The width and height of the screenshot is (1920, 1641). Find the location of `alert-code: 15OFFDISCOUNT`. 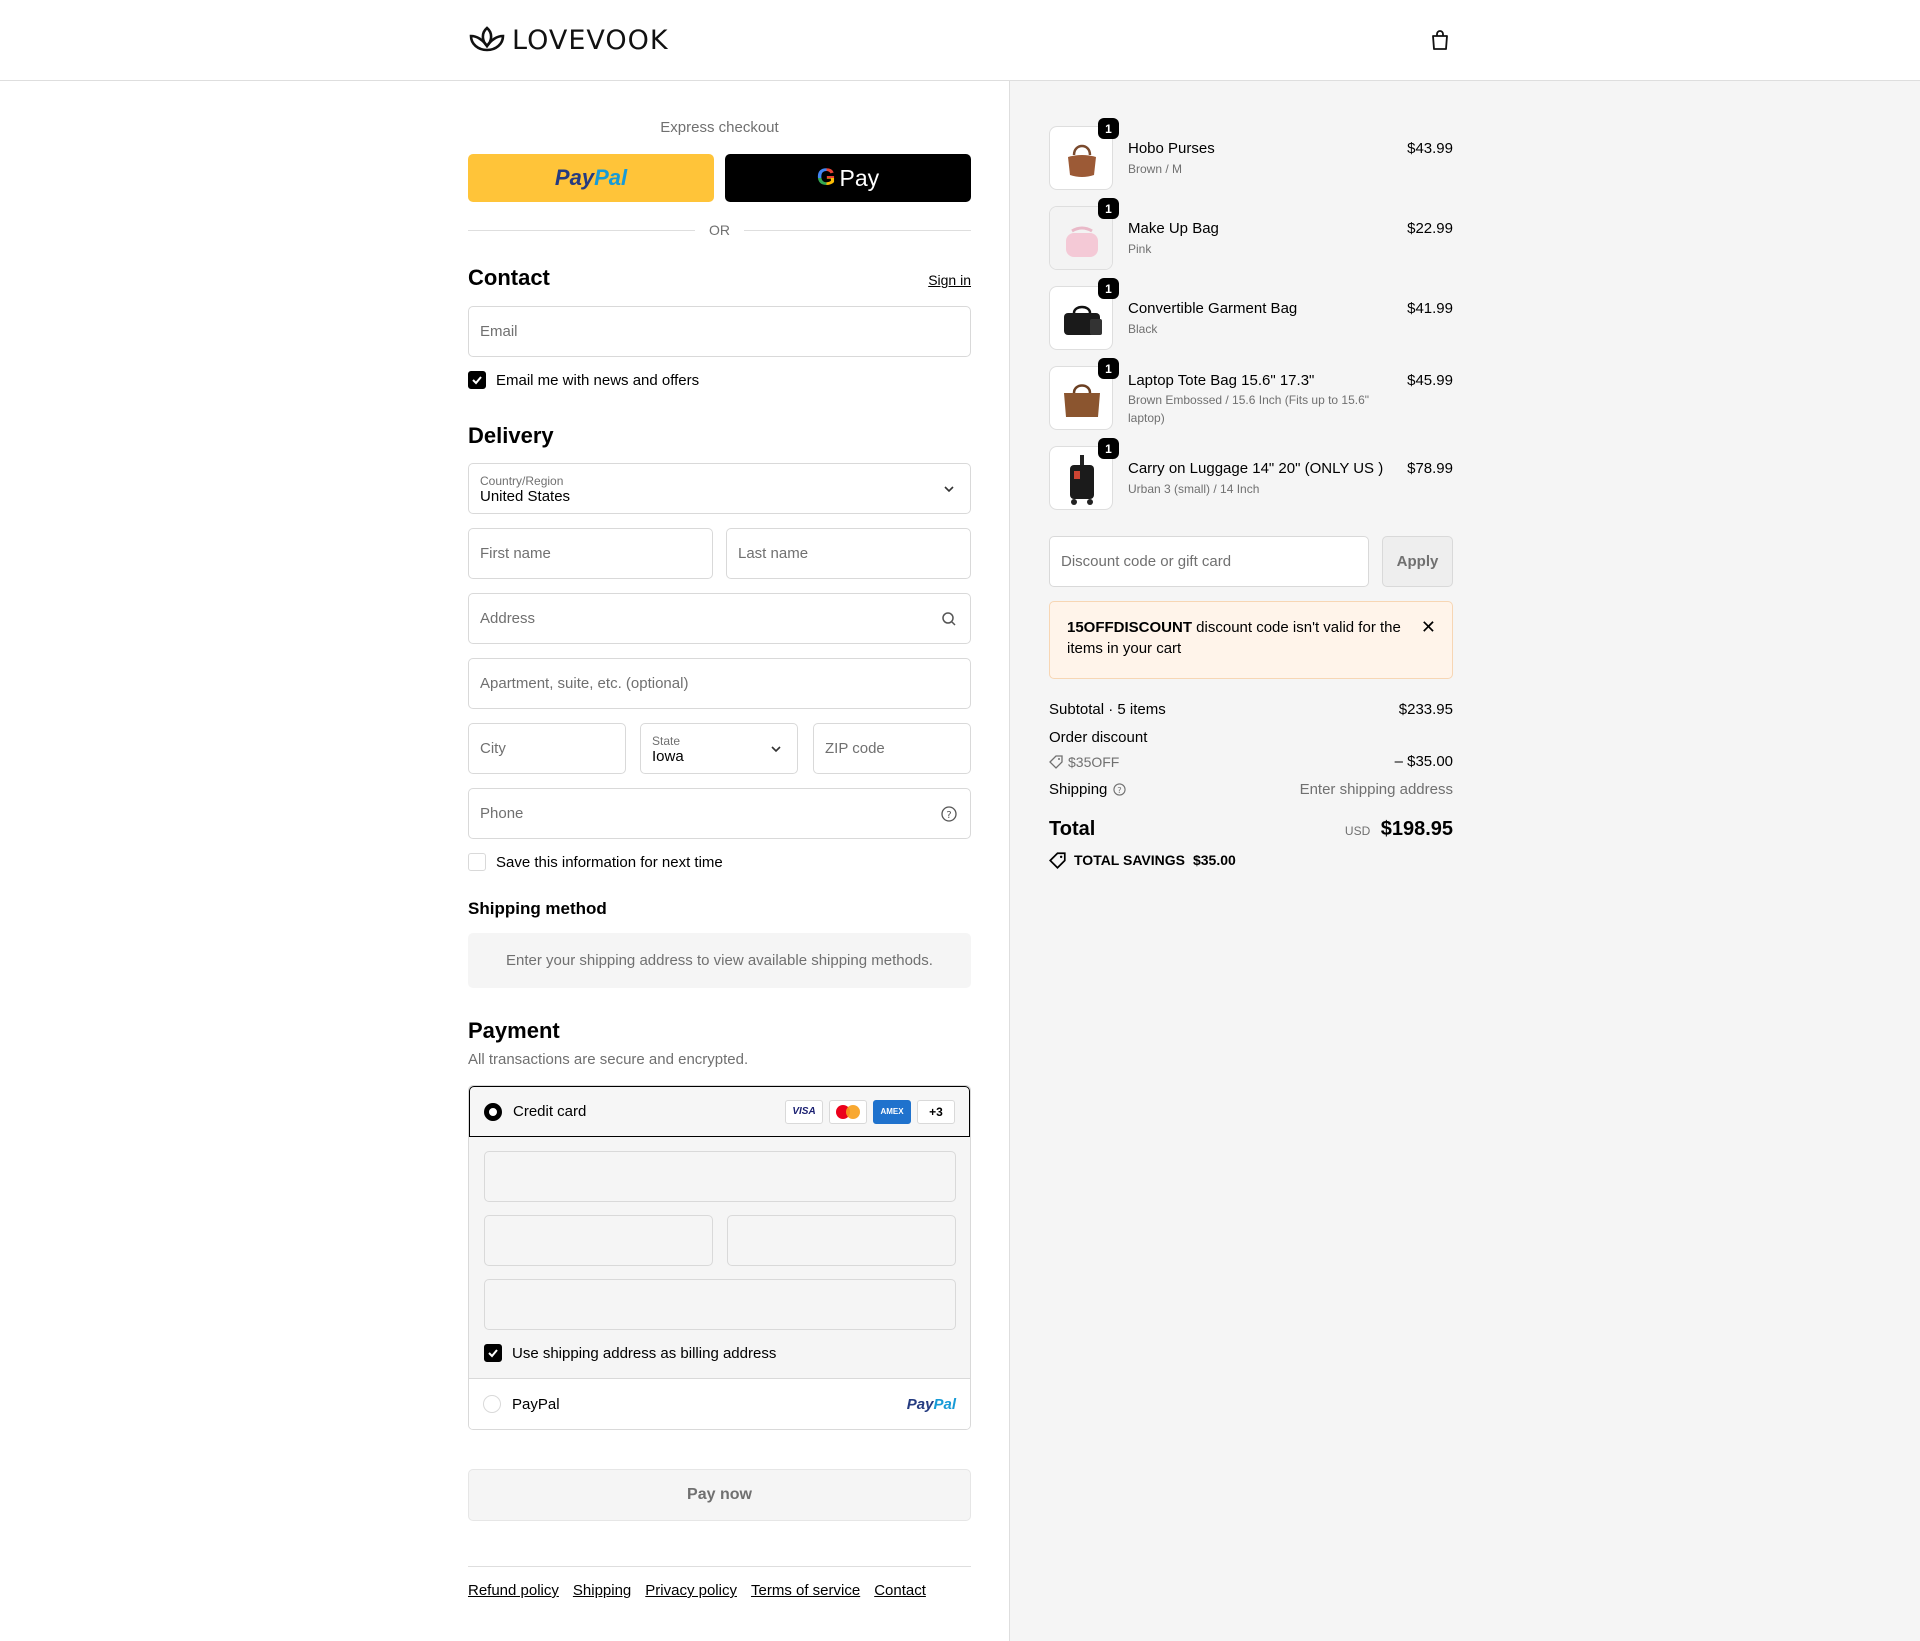

alert-code: 15OFFDISCOUNT is located at coordinates (1130, 627).